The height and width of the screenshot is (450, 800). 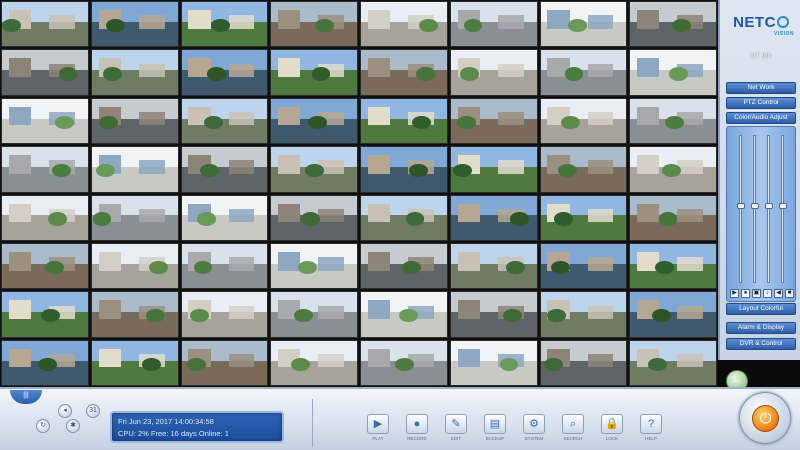 I want to click on lock-icon: ■, so click(x=789, y=293).